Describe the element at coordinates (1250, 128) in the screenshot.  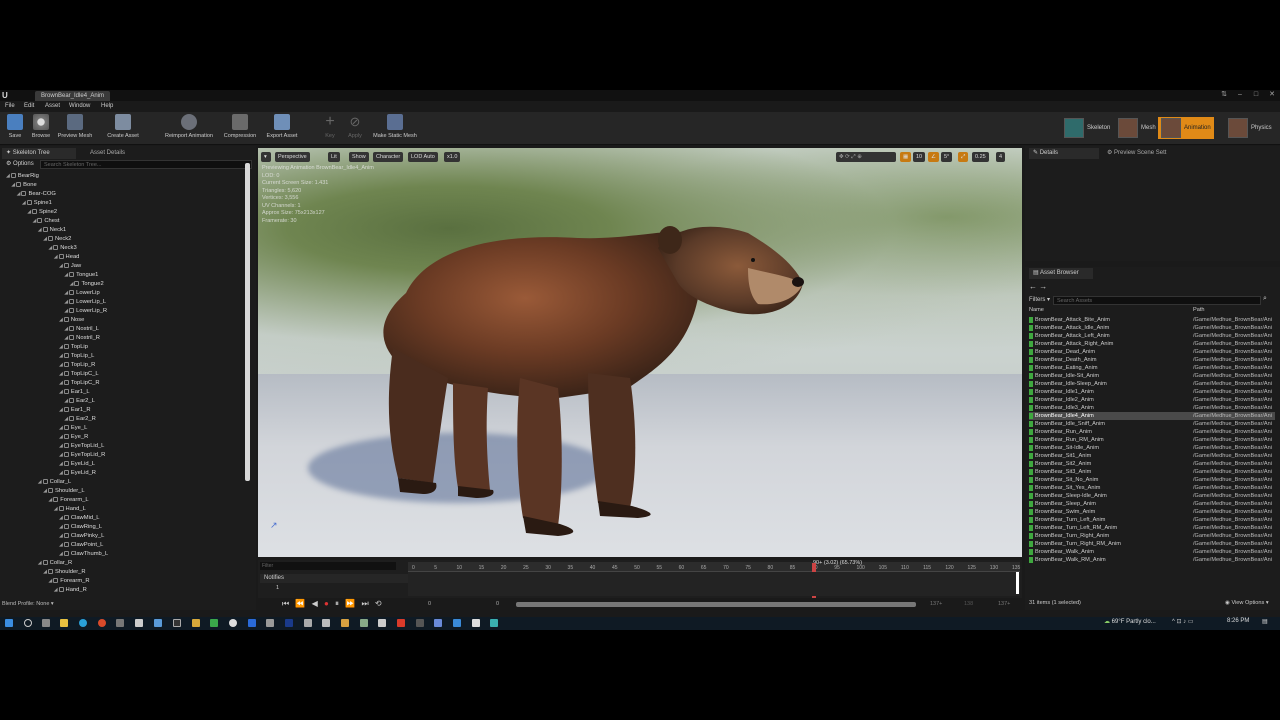
I see `physics-mode-button: Physics` at that location.